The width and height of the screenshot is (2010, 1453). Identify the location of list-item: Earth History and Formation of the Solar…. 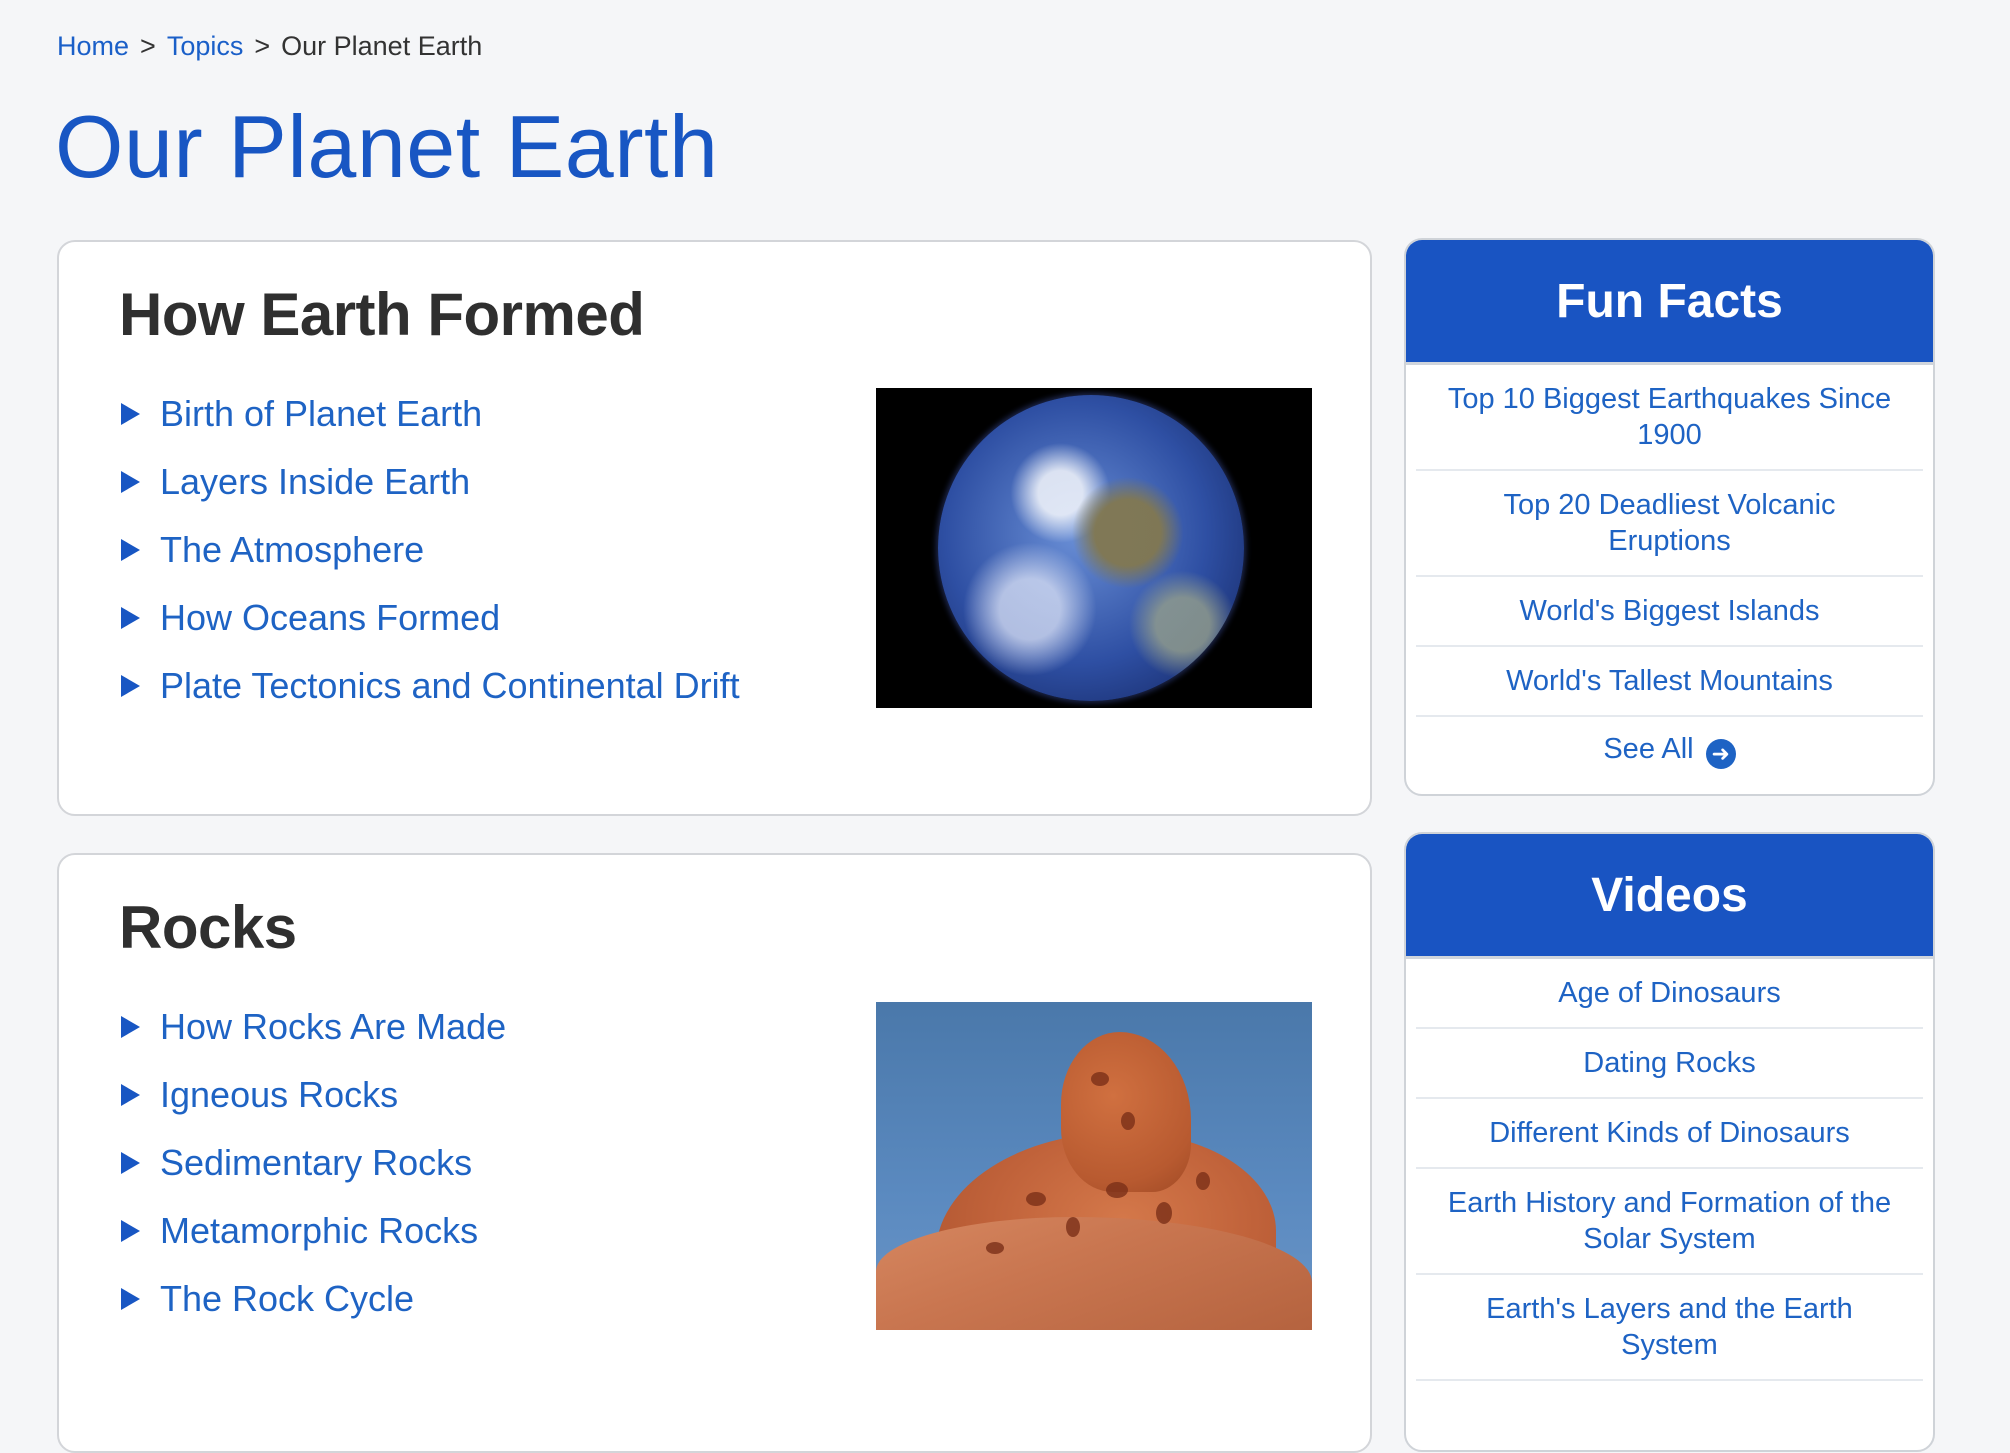
(1669, 1222).